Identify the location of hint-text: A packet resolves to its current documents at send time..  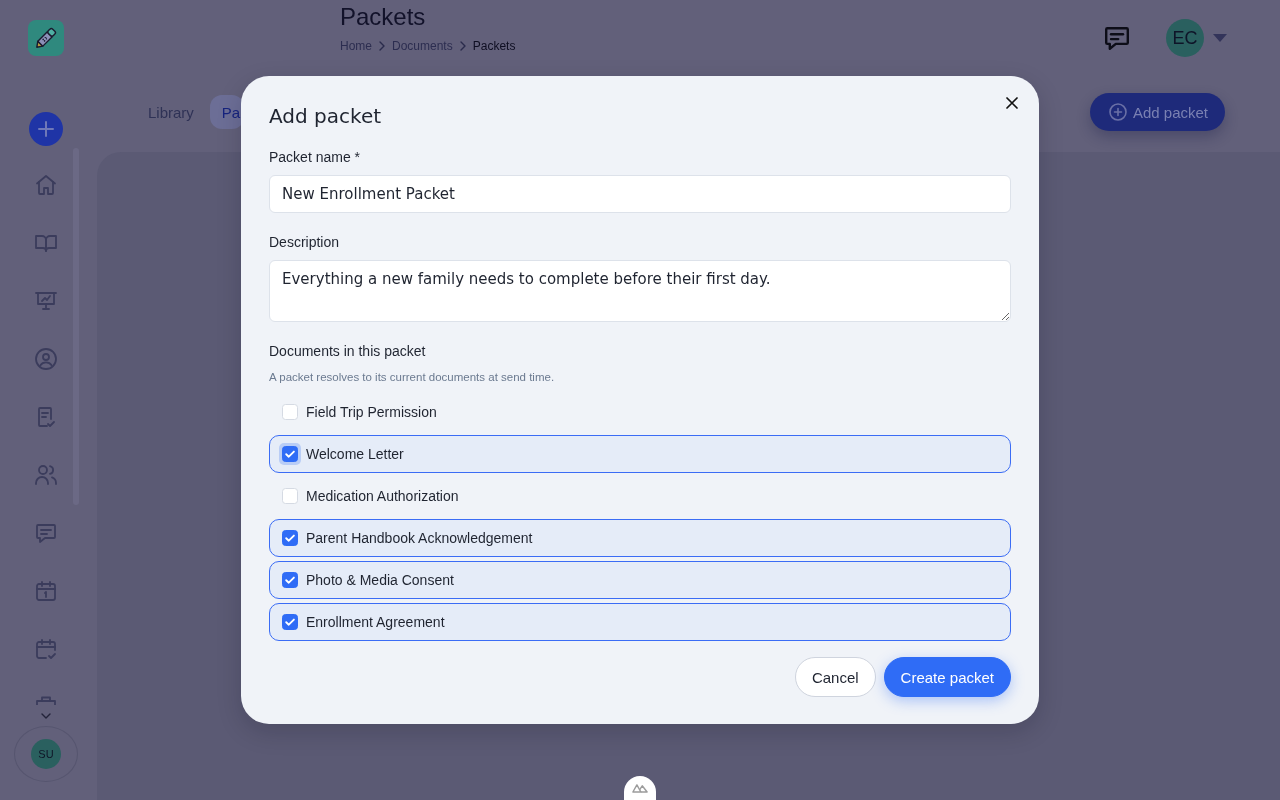
(412, 377).